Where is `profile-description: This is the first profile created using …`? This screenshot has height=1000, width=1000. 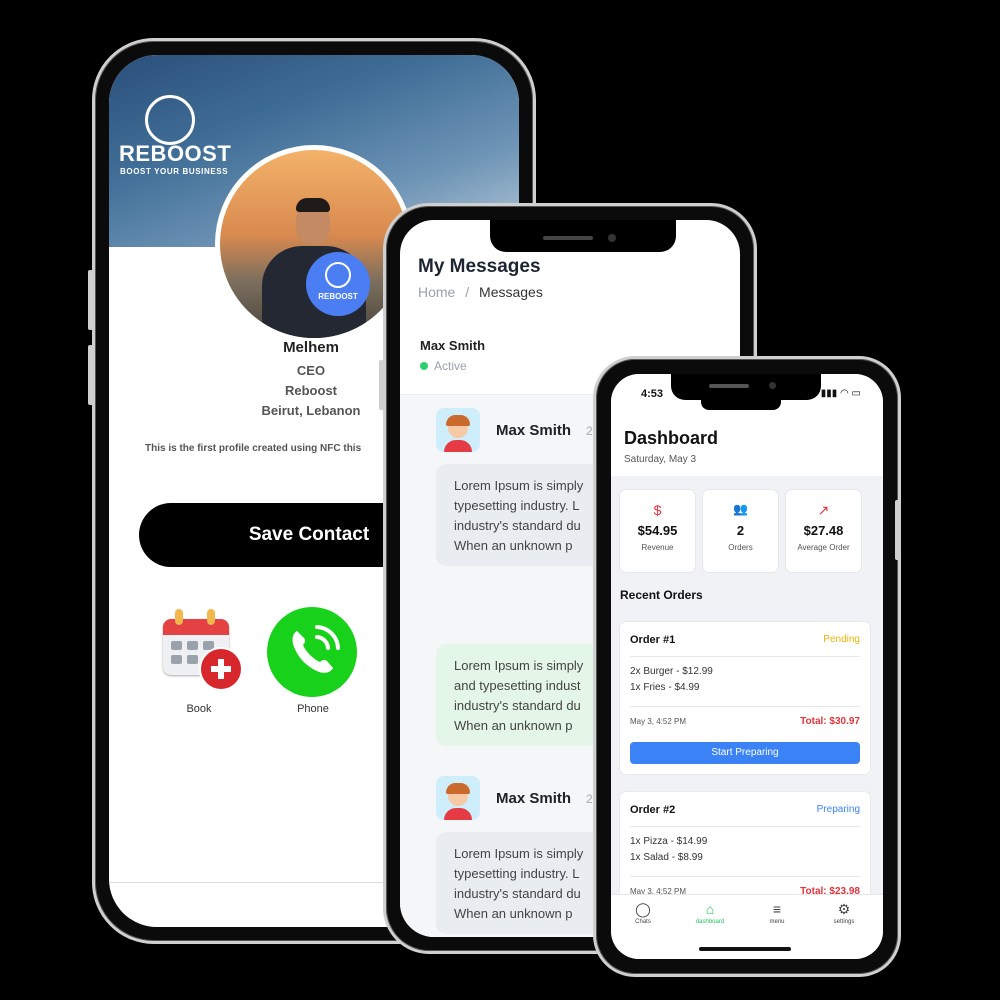
profile-description: This is the first profile created using … is located at coordinates (253, 448).